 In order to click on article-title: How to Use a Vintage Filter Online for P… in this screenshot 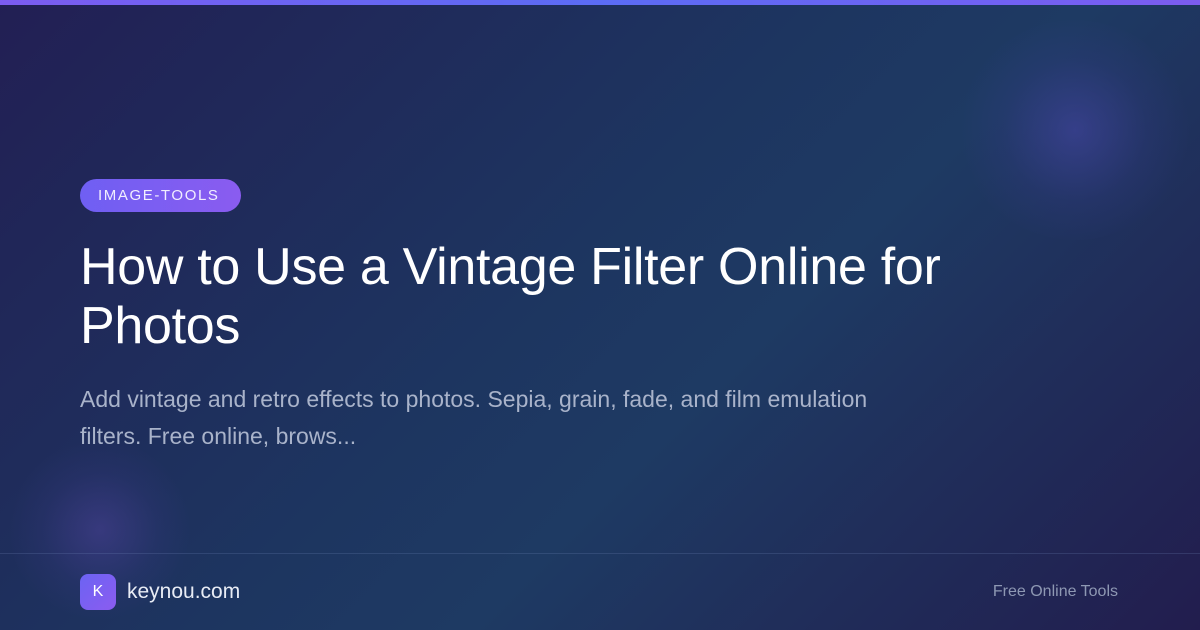, I will do `click(510, 296)`.